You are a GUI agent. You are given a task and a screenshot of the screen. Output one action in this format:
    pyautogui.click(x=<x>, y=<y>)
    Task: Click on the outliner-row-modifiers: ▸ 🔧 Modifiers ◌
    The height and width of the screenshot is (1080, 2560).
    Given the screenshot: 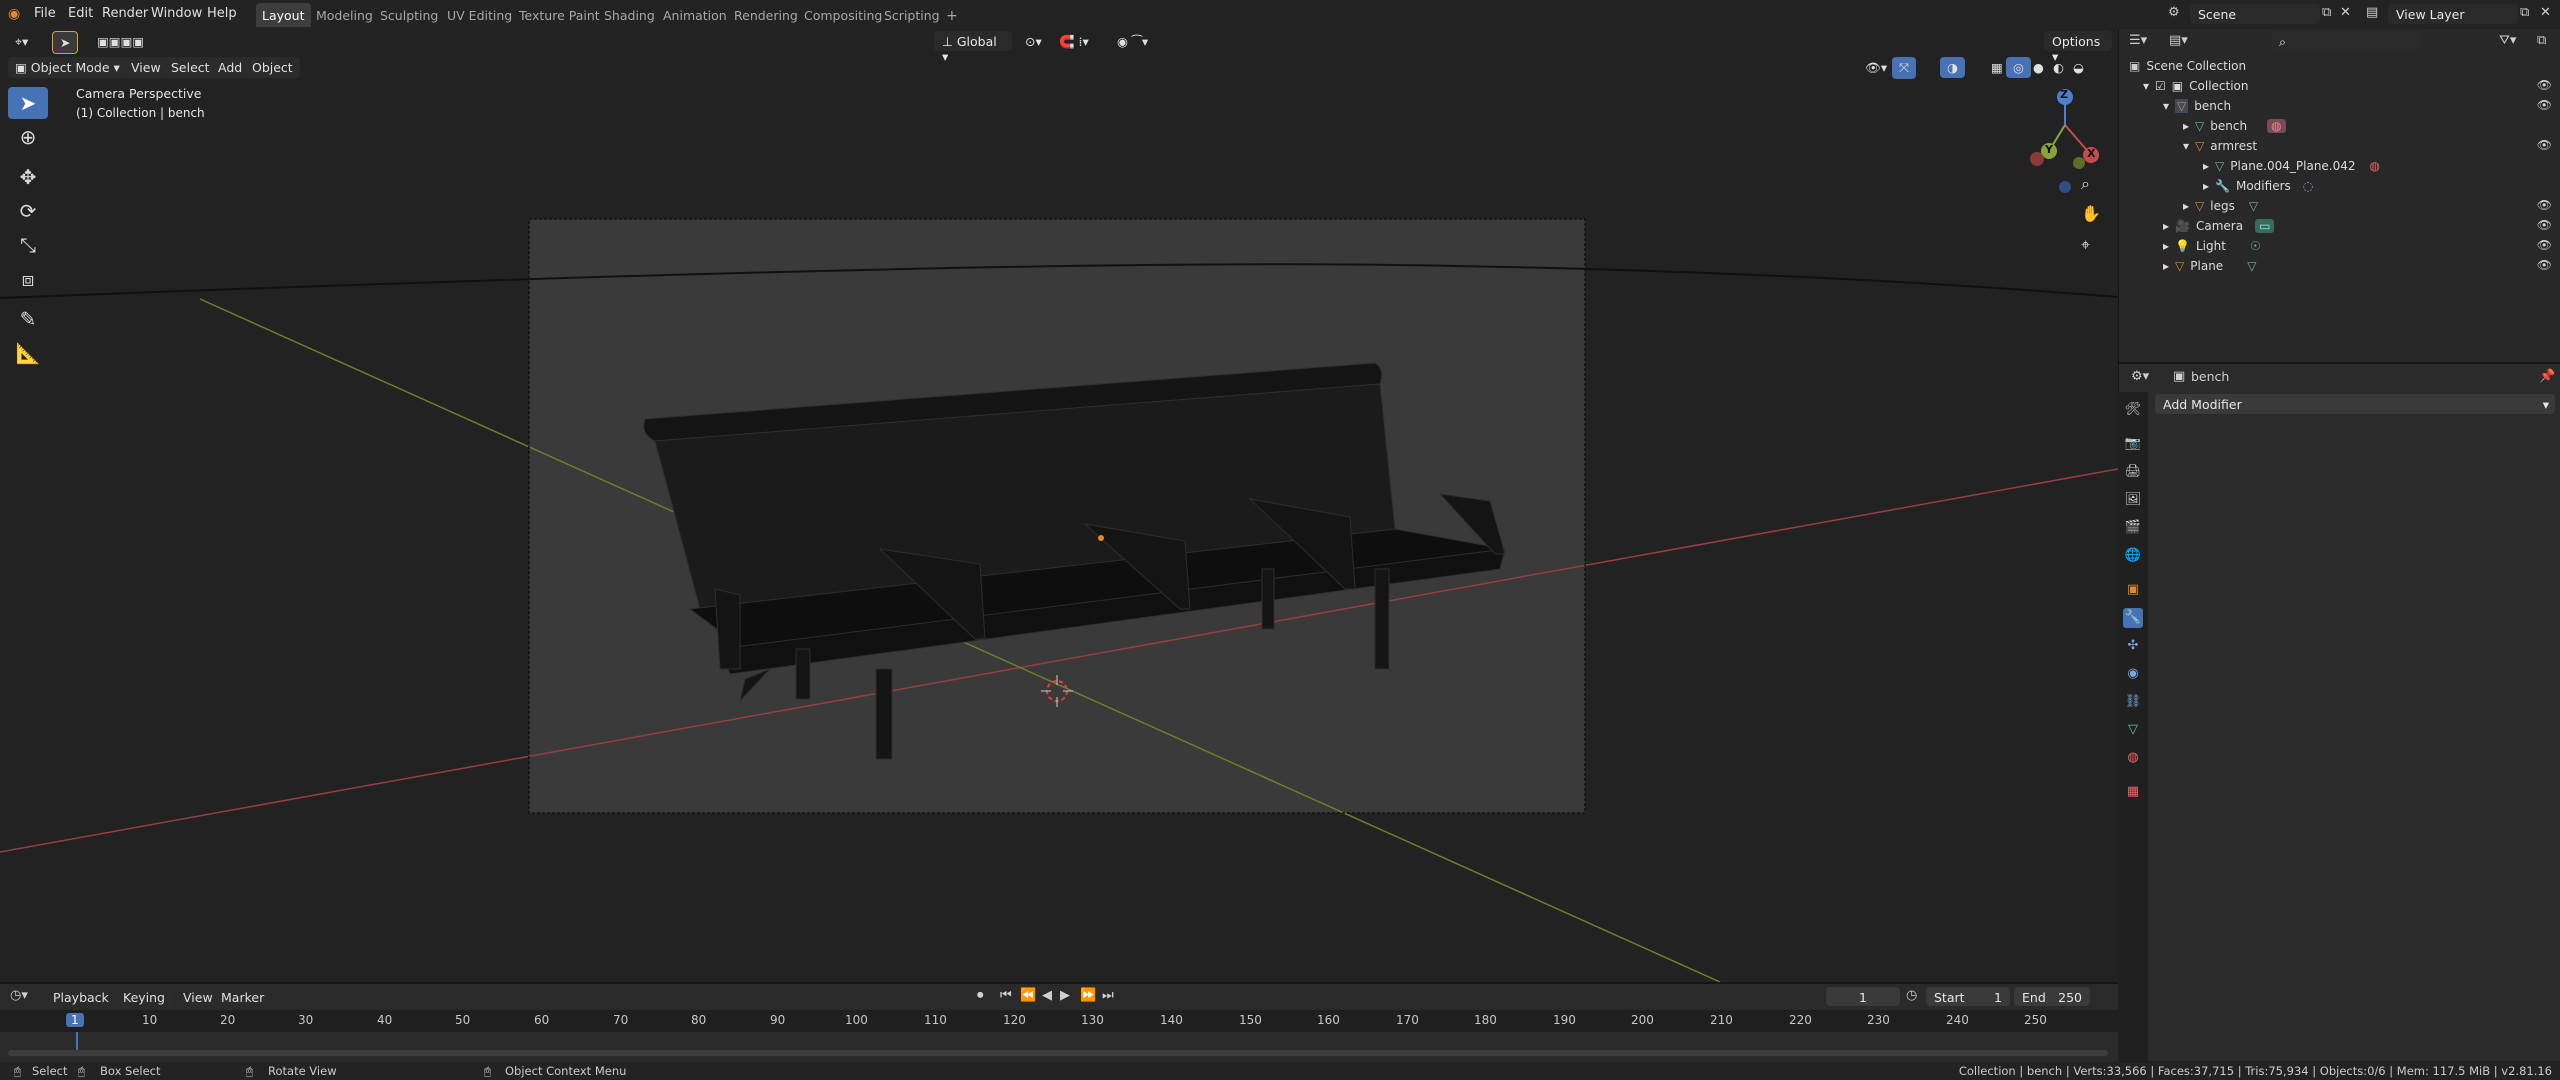 What is the action you would take?
    pyautogui.click(x=2258, y=186)
    